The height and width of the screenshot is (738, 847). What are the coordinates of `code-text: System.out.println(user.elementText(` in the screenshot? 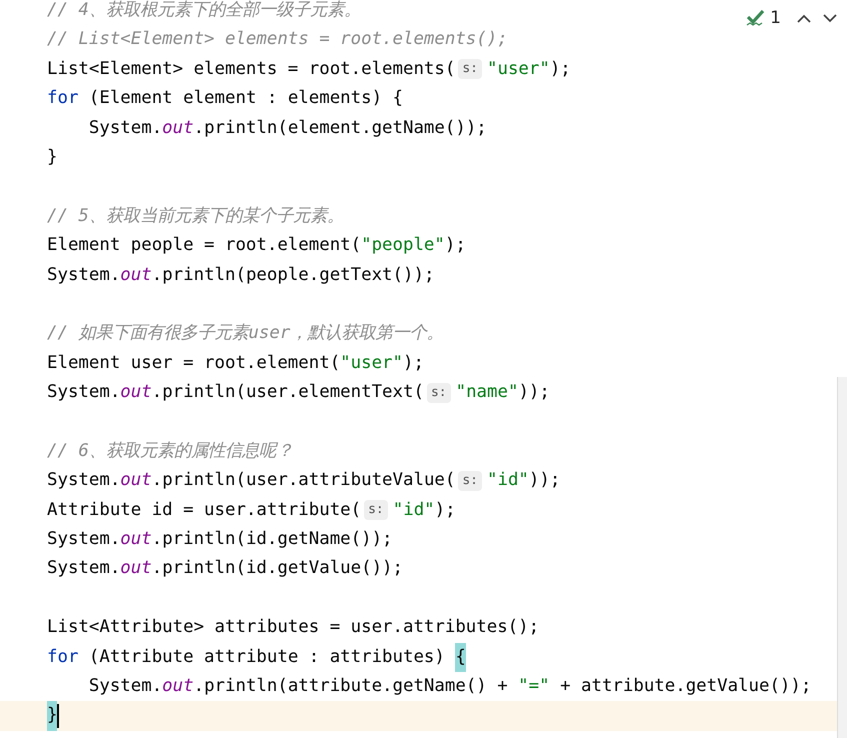 It's located at (235, 392).